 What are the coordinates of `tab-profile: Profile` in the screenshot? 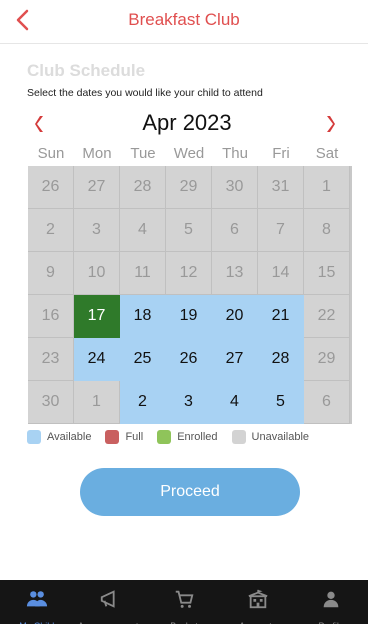 It's located at (331, 602).